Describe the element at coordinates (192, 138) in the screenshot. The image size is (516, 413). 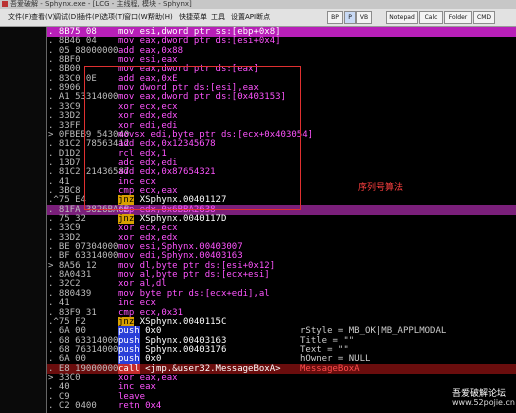
I see `algorithm-highlight-box` at that location.